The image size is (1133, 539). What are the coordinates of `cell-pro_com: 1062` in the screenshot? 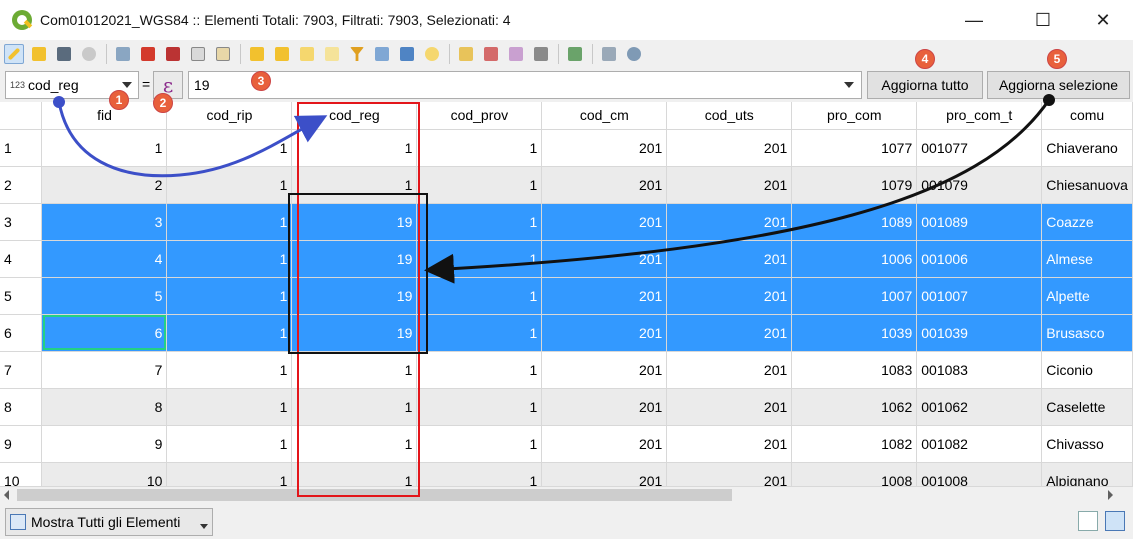 It's located at (854, 407).